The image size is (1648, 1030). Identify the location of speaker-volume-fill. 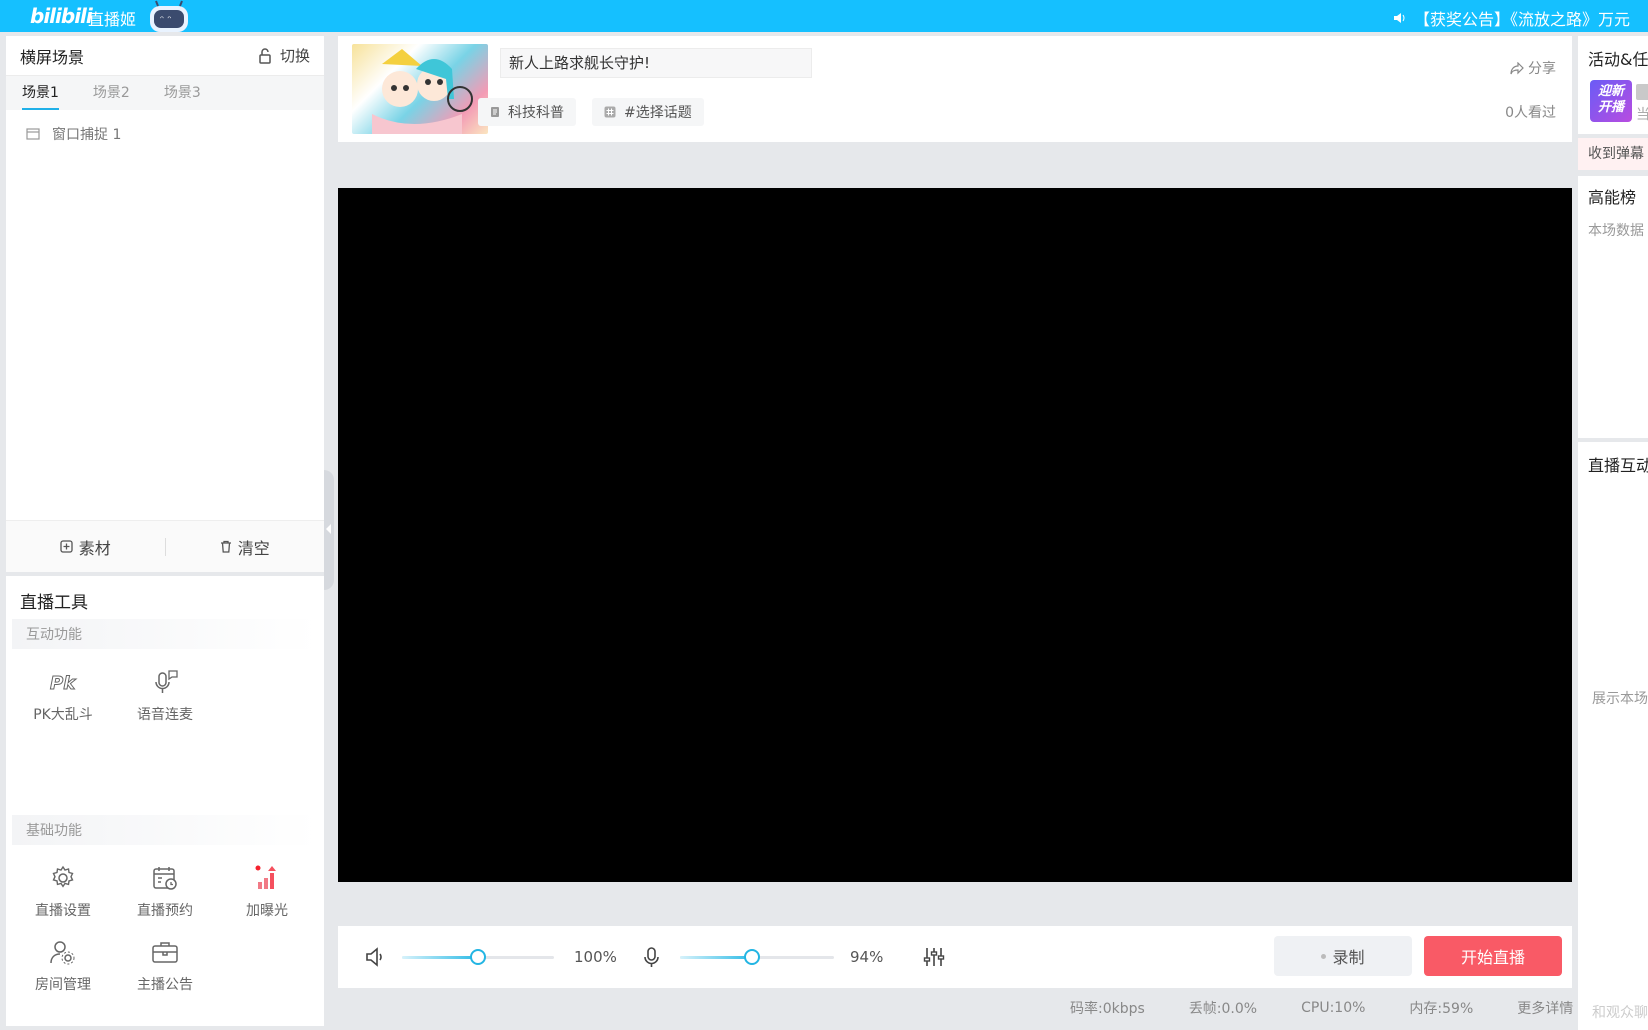
(440, 957).